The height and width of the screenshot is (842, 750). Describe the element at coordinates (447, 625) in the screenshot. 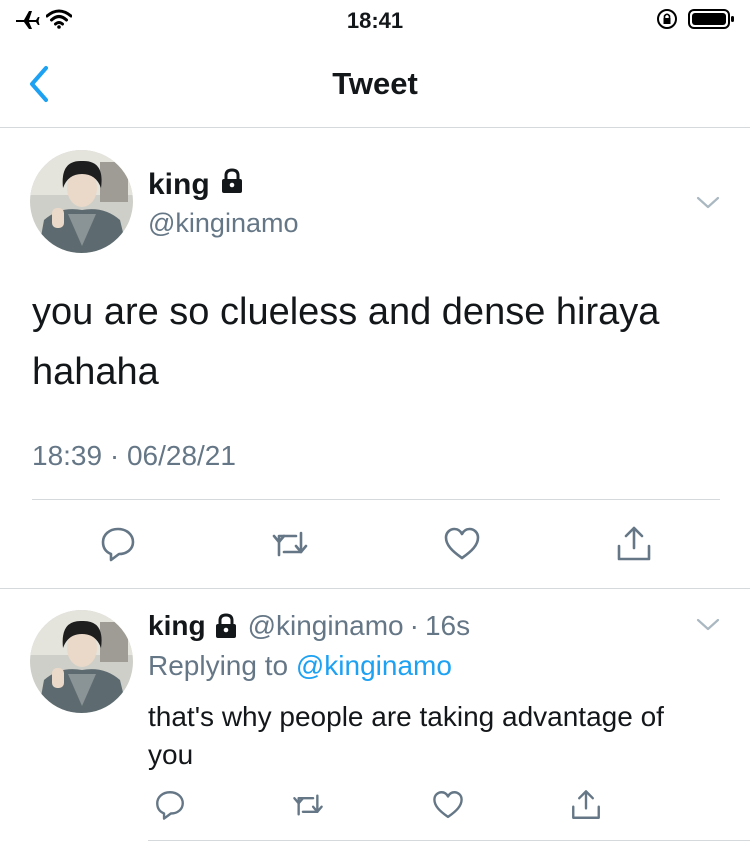

I see `reply-time: 16s` at that location.